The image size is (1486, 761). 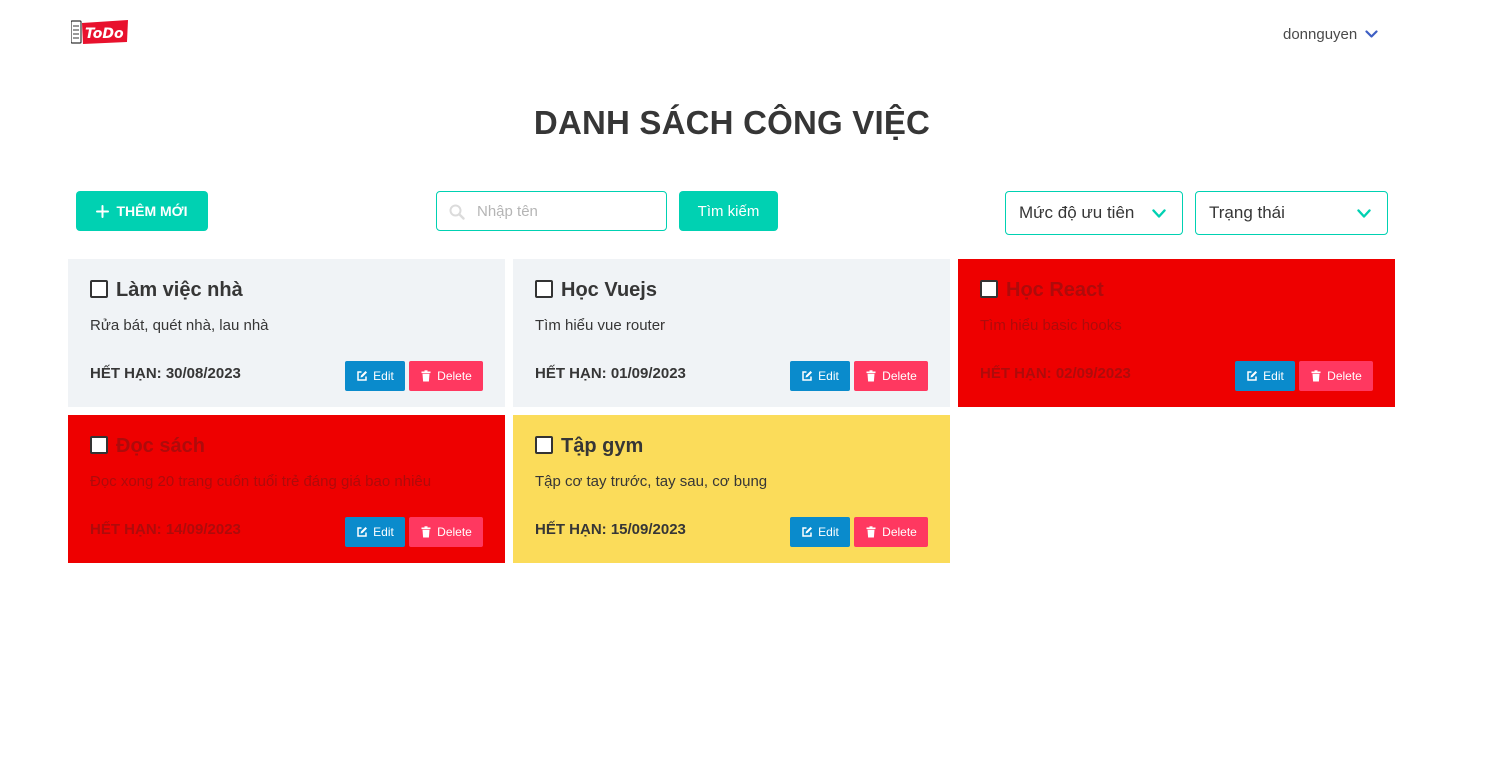 I want to click on user-menu: donnguyen, so click(x=1330, y=34).